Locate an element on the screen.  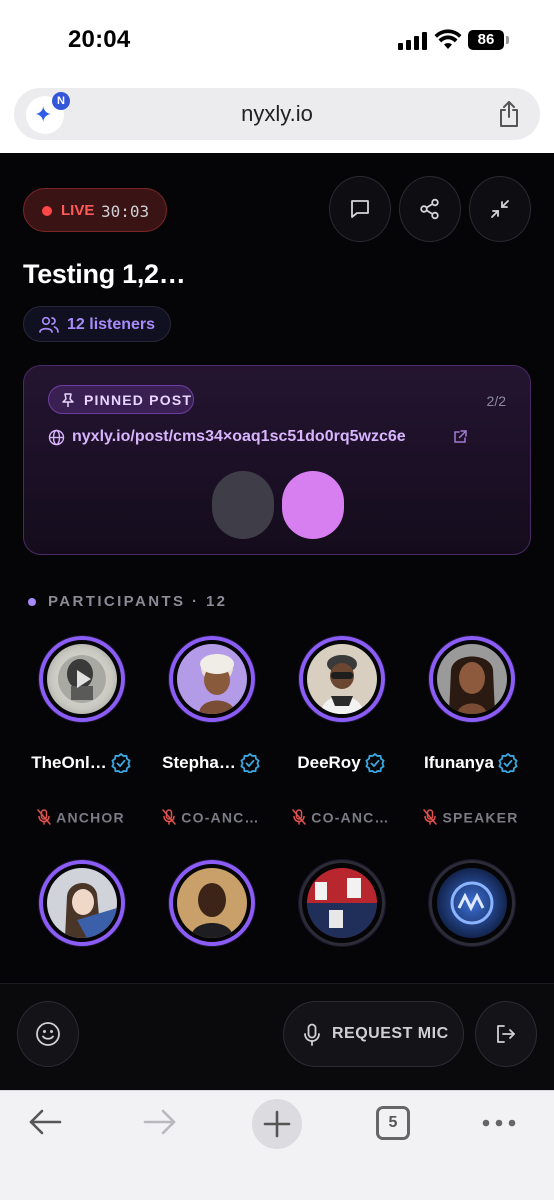
pinned-page-count: 2/2 is located at coordinates (496, 401).